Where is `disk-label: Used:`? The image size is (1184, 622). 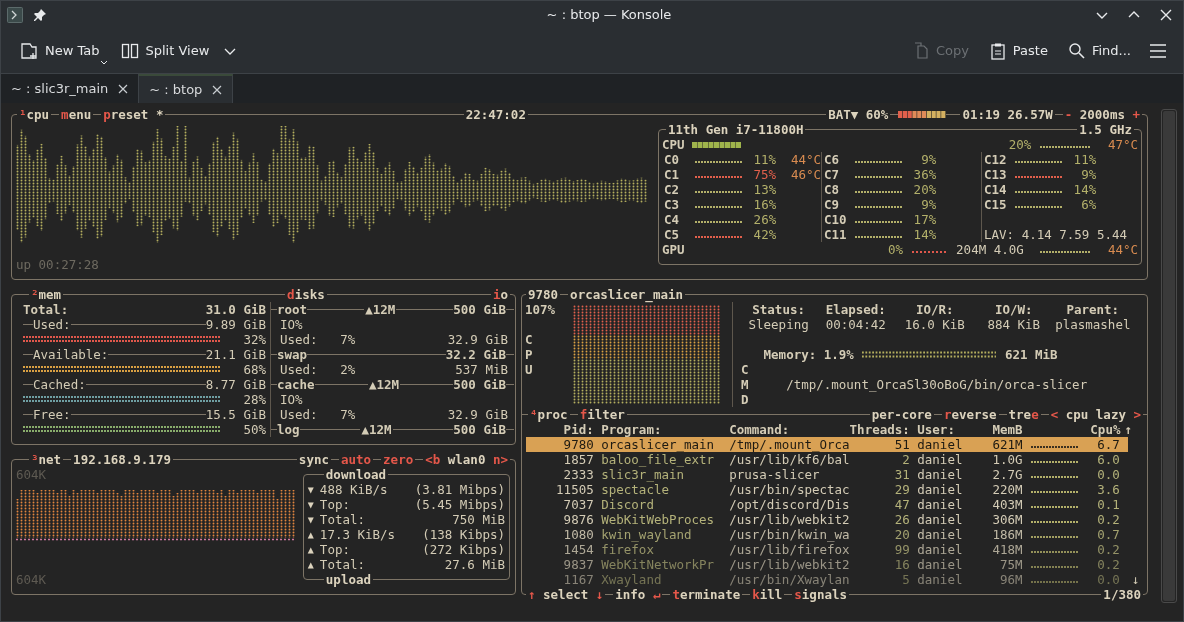
disk-label: Used: is located at coordinates (299, 369).